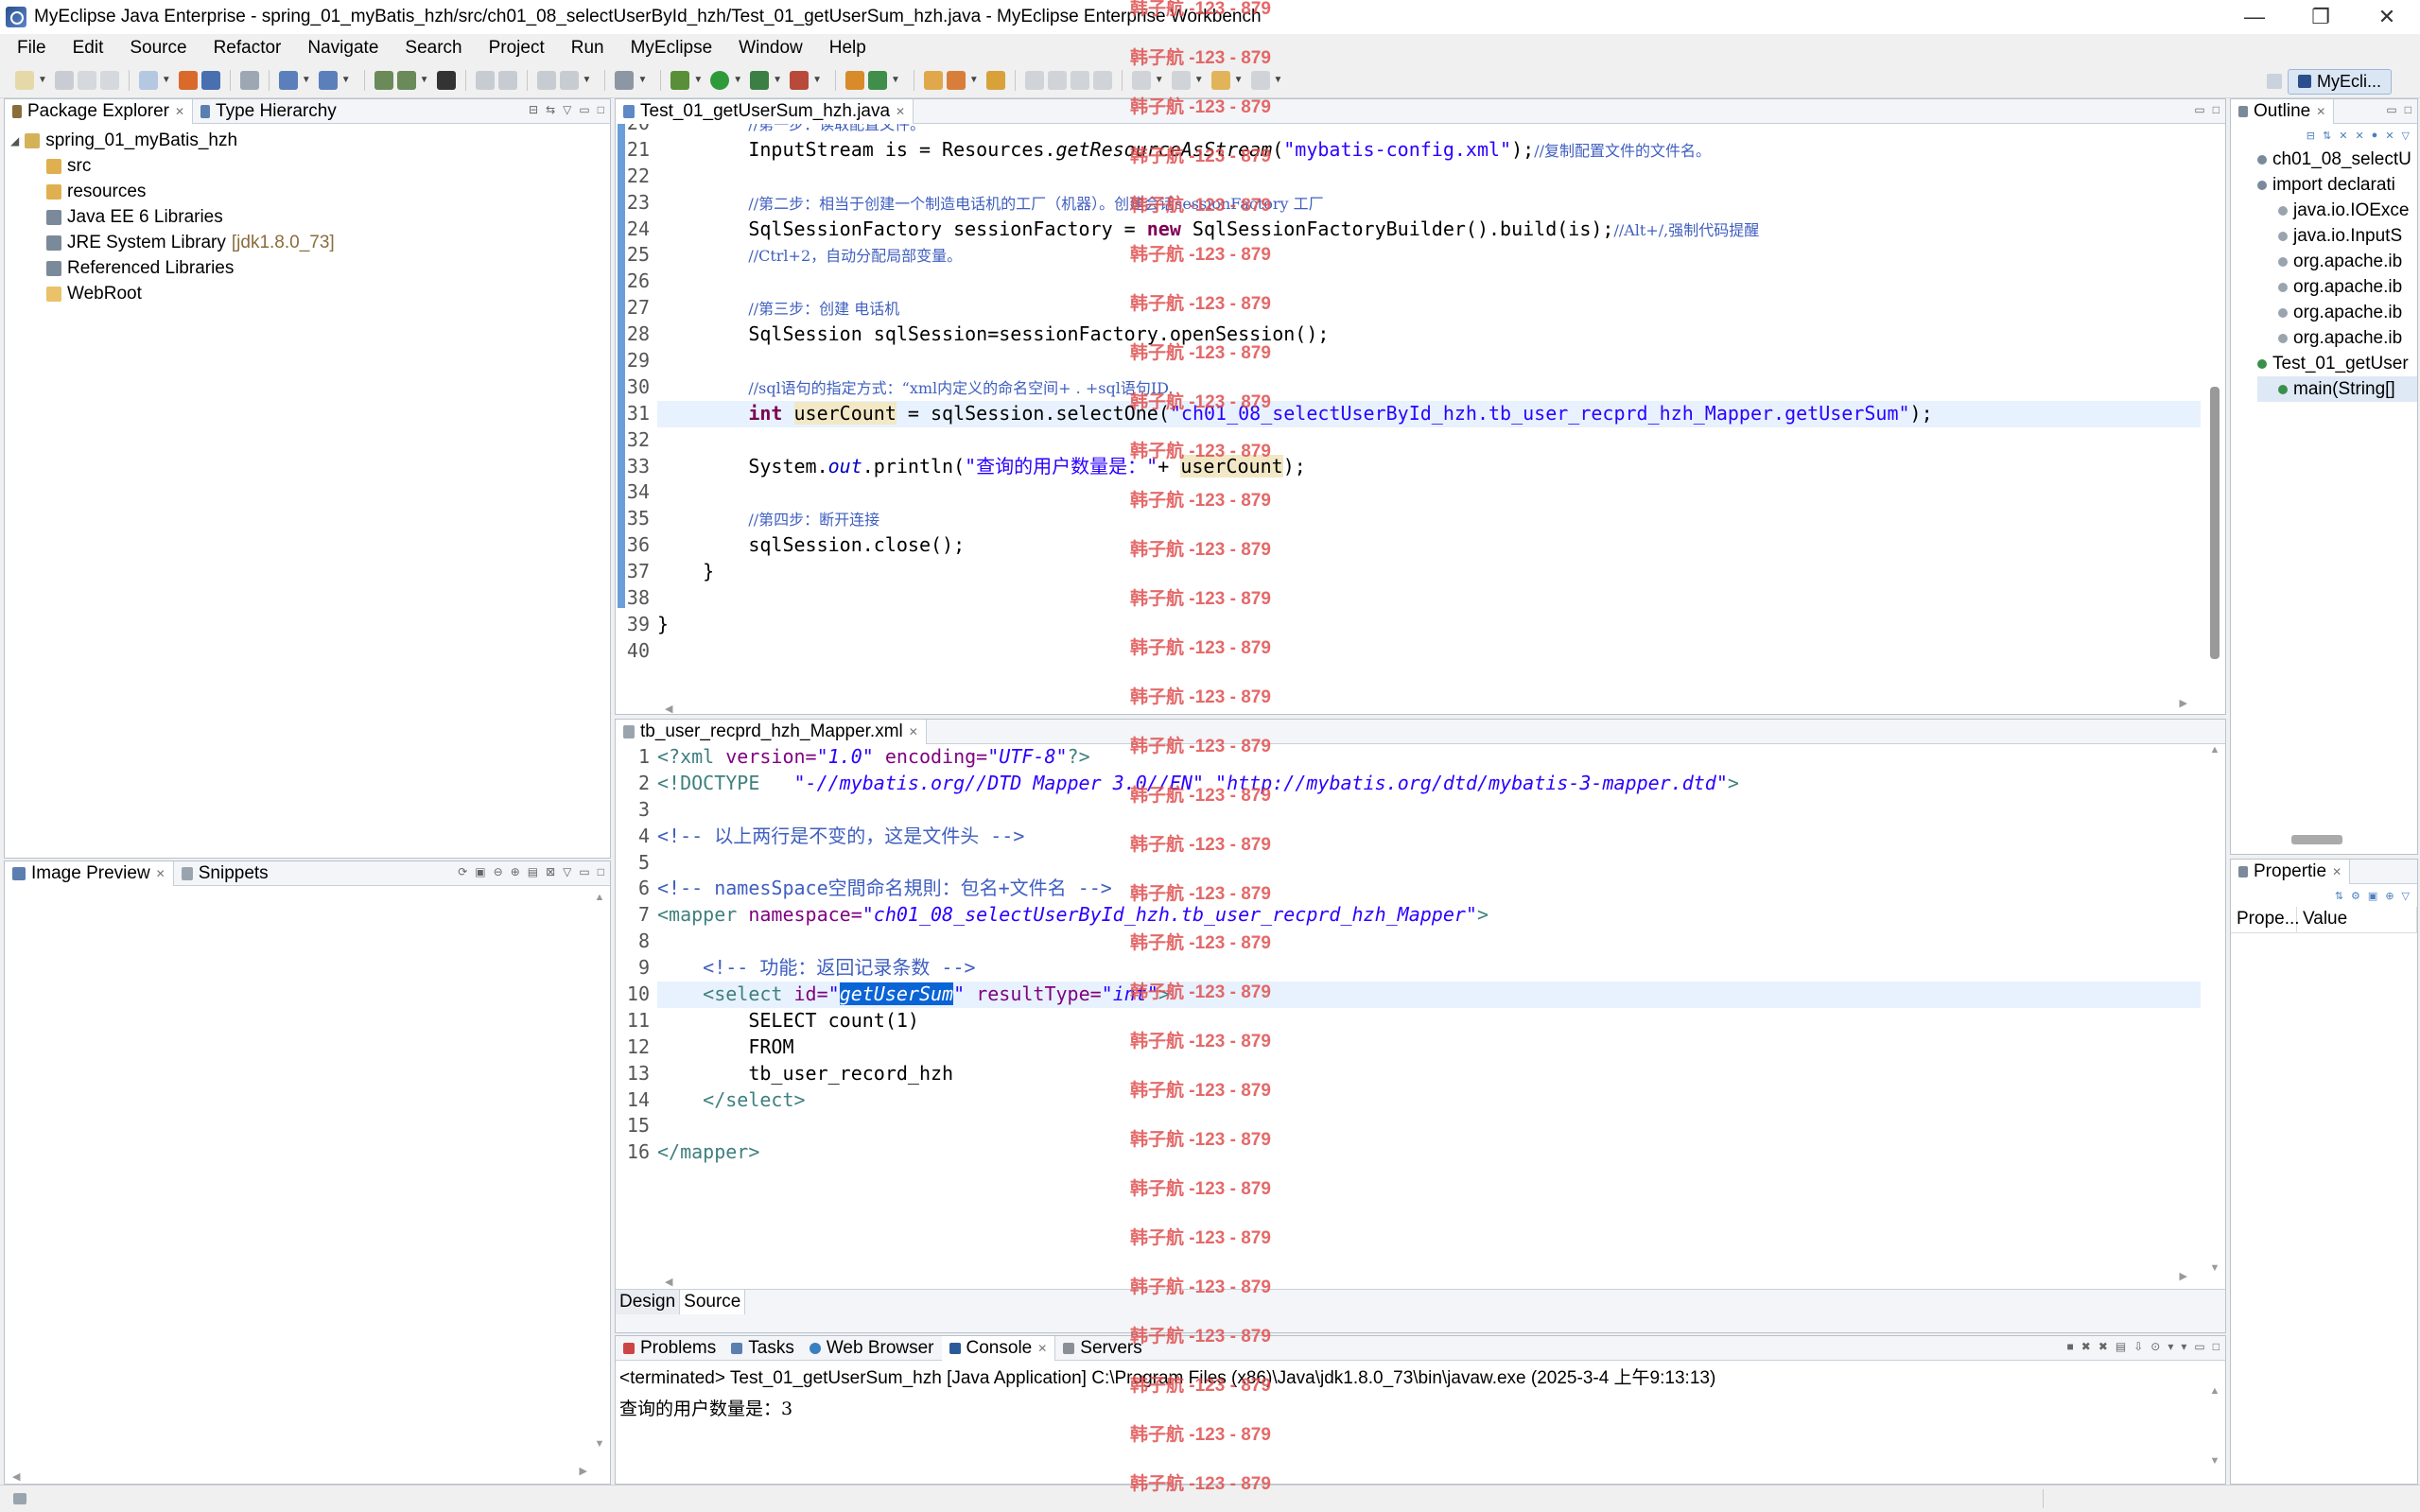 The image size is (2420, 1512). I want to click on code-line: 20 //第一步：读取配置文件。, so click(1414, 131).